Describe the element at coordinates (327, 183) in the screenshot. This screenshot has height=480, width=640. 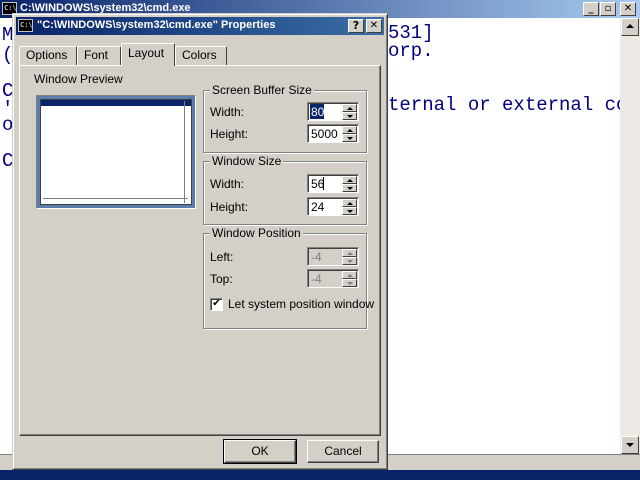
I see `window-width-input` at that location.